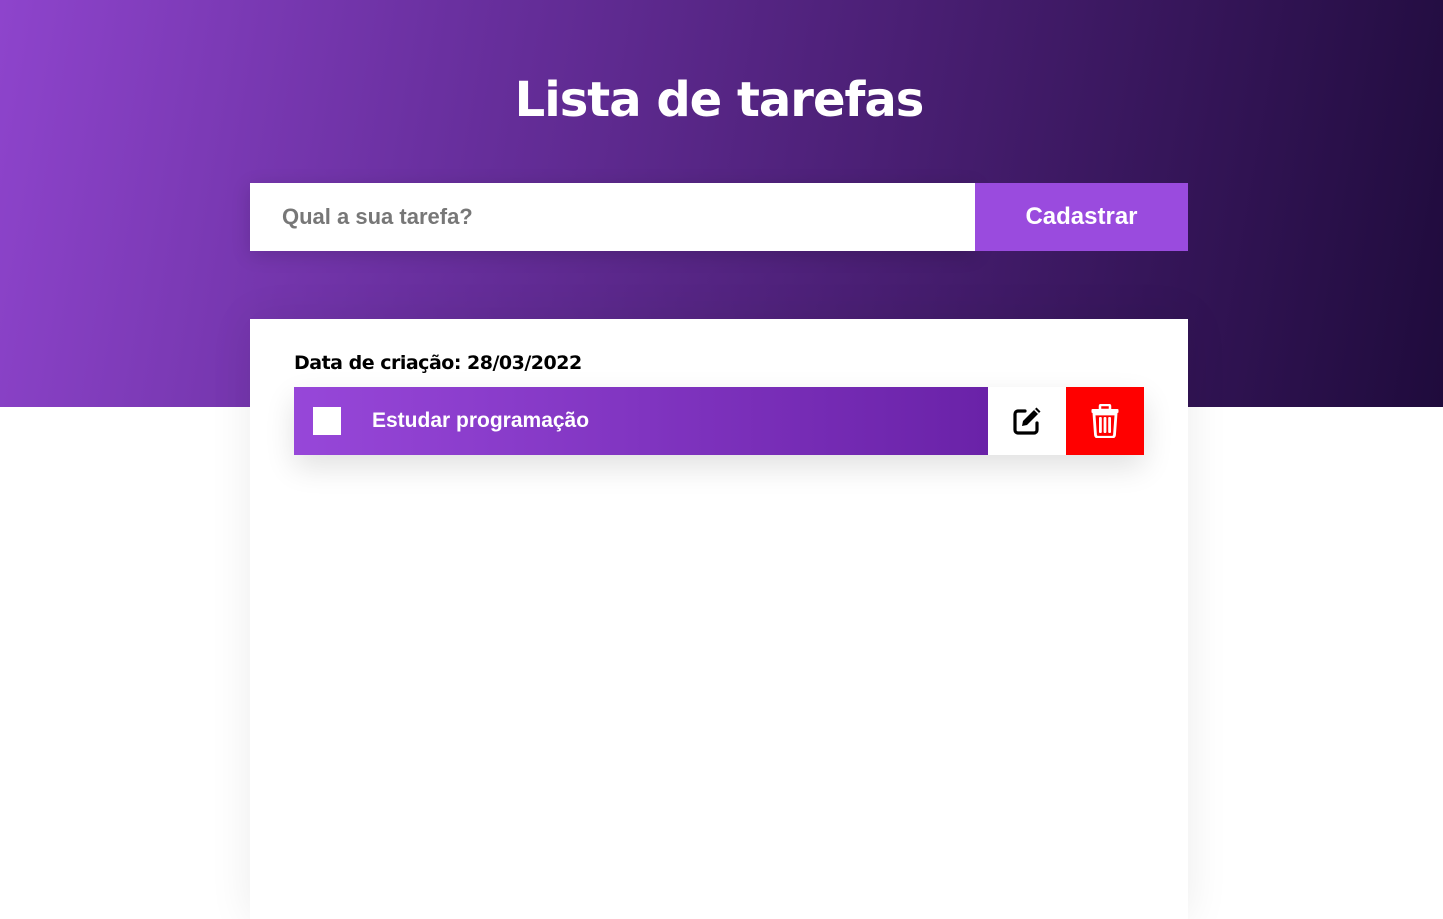 The width and height of the screenshot is (1443, 919). I want to click on edit-task-button, so click(1027, 421).